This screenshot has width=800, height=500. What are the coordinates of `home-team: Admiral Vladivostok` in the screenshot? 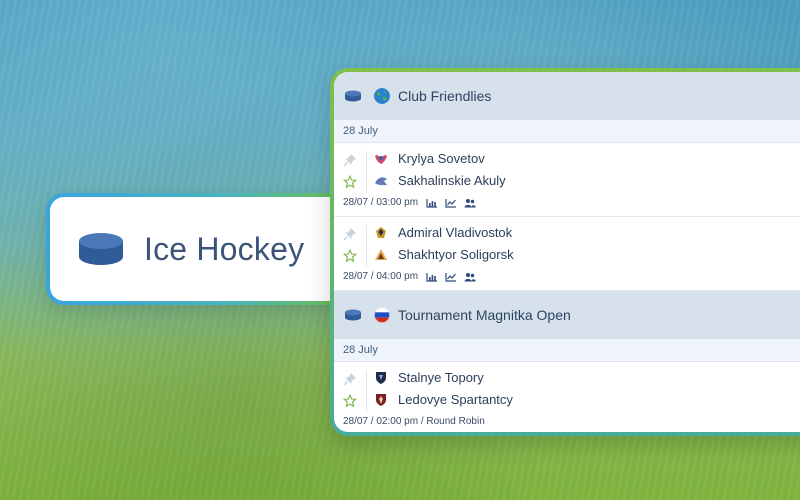 It's located at (443, 232).